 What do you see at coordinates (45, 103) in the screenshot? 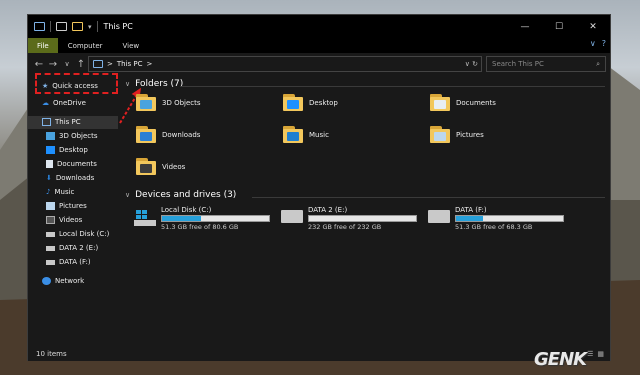
I see `cloud-icon: ☁` at bounding box center [45, 103].